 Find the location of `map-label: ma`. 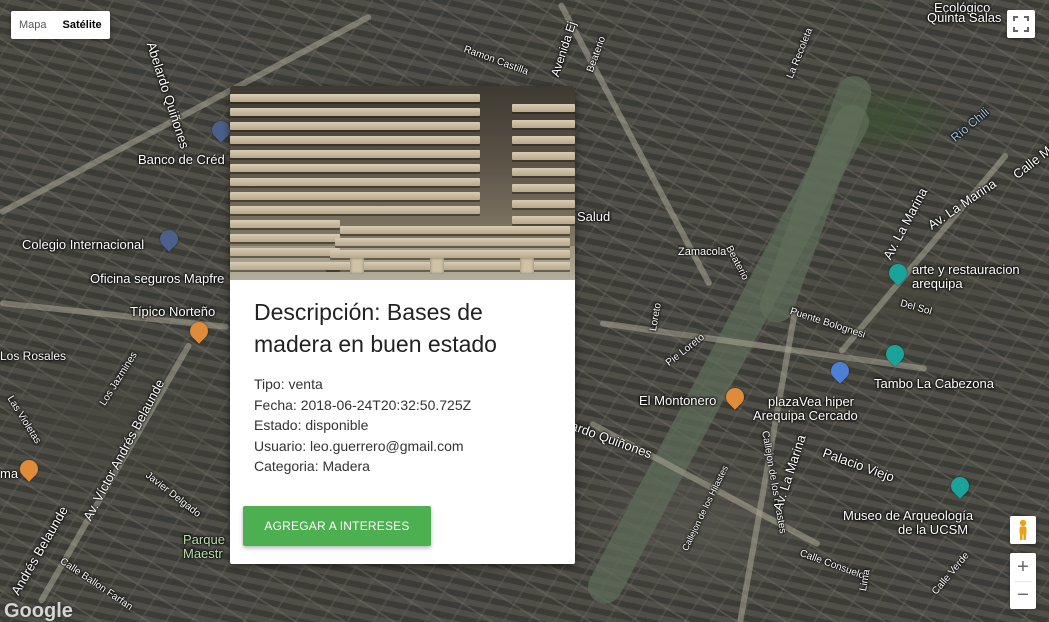

map-label: ma is located at coordinates (9, 473).